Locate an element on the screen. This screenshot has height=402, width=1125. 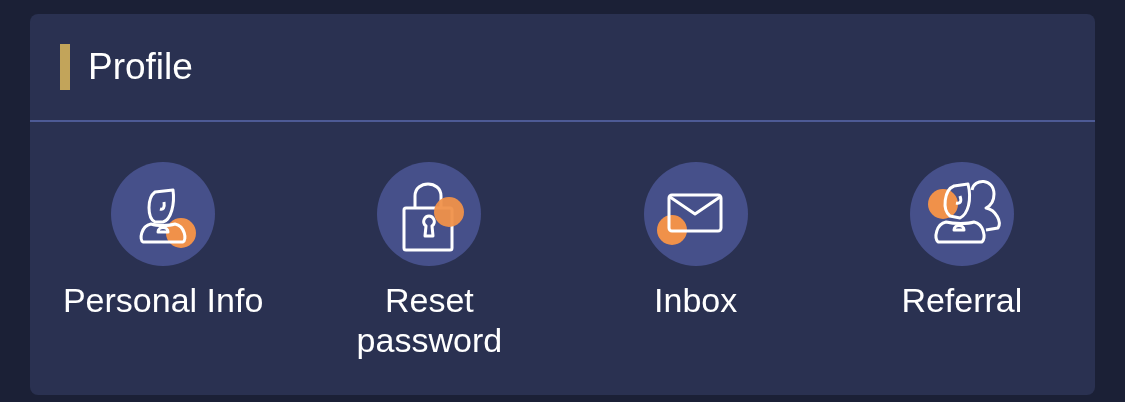
accent-bar is located at coordinates (65, 67).